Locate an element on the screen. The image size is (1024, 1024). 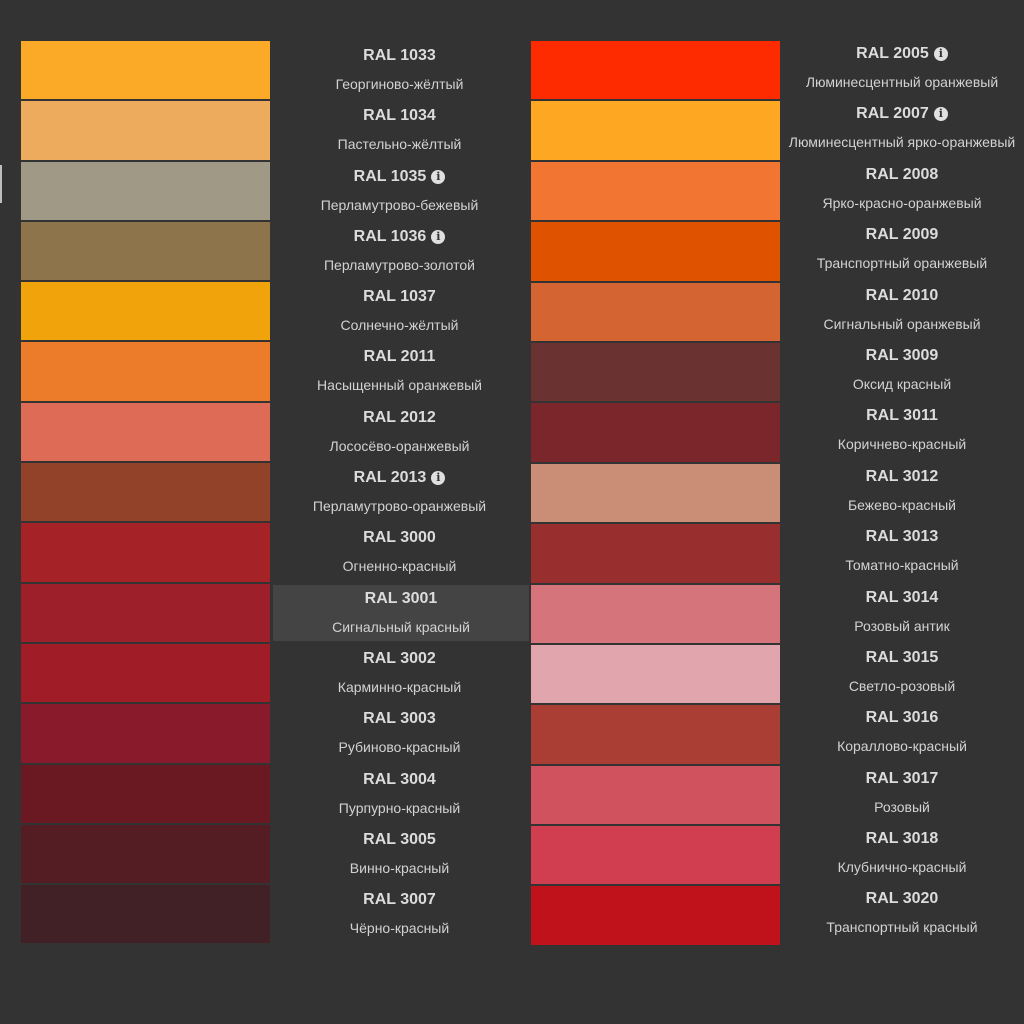
color-row: RAL 3014 Розовый антик is located at coordinates (777, 614).